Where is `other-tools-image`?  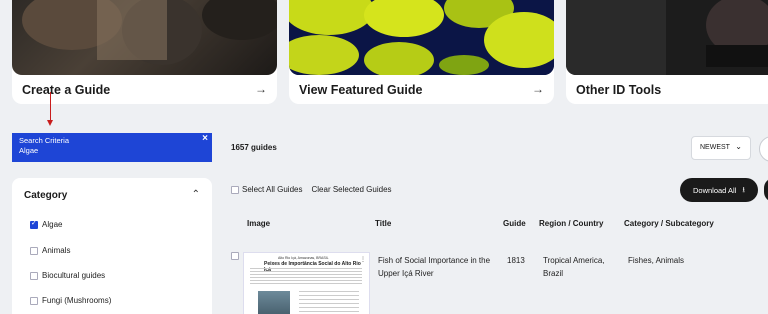
other-tools-image is located at coordinates (667, 37).